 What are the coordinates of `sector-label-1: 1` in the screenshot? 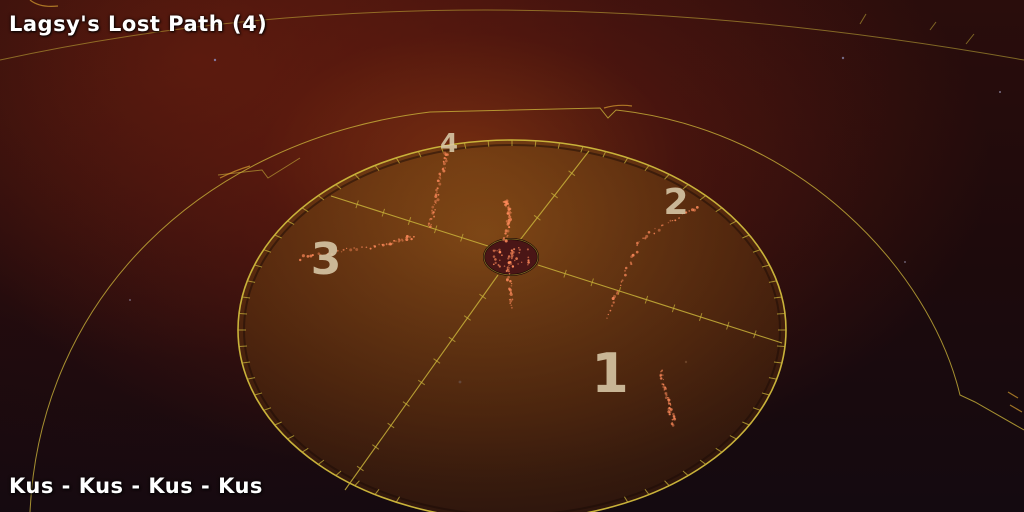 It's located at (610, 373).